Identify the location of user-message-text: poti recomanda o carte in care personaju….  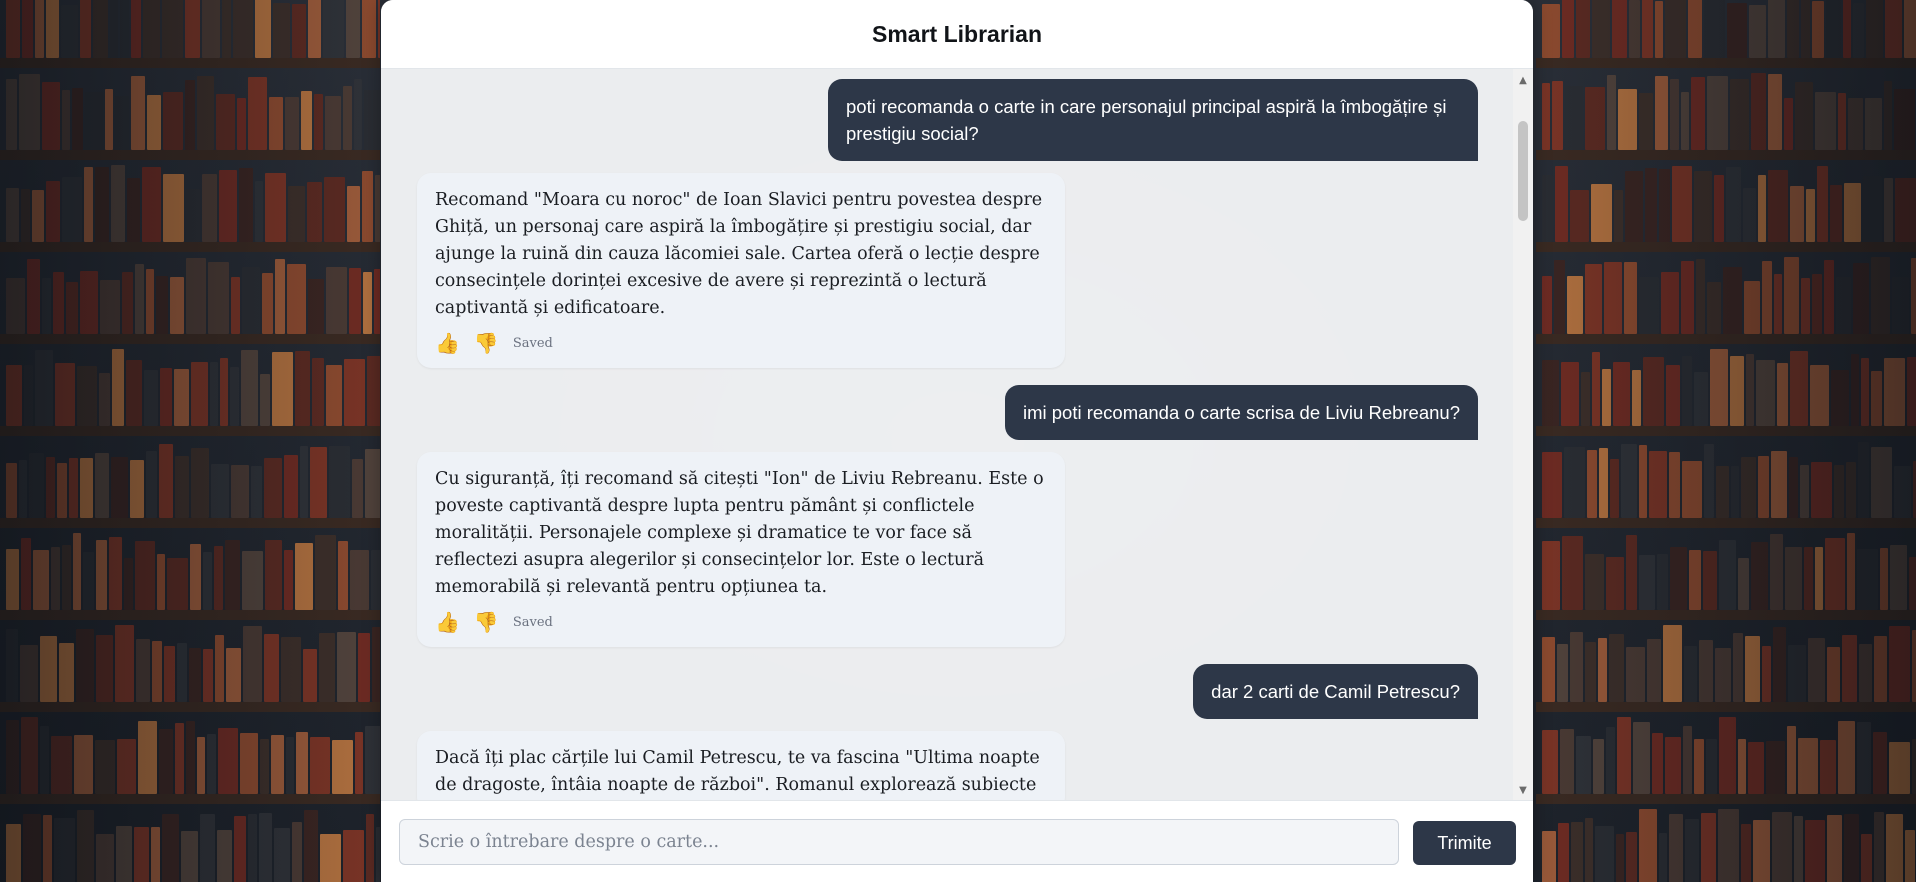
(1146, 120).